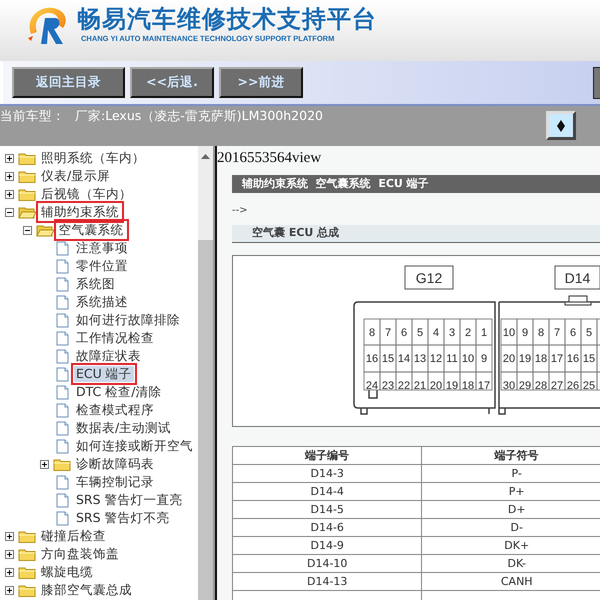 The height and width of the screenshot is (600, 600). I want to click on pin-number: 25, so click(589, 386).